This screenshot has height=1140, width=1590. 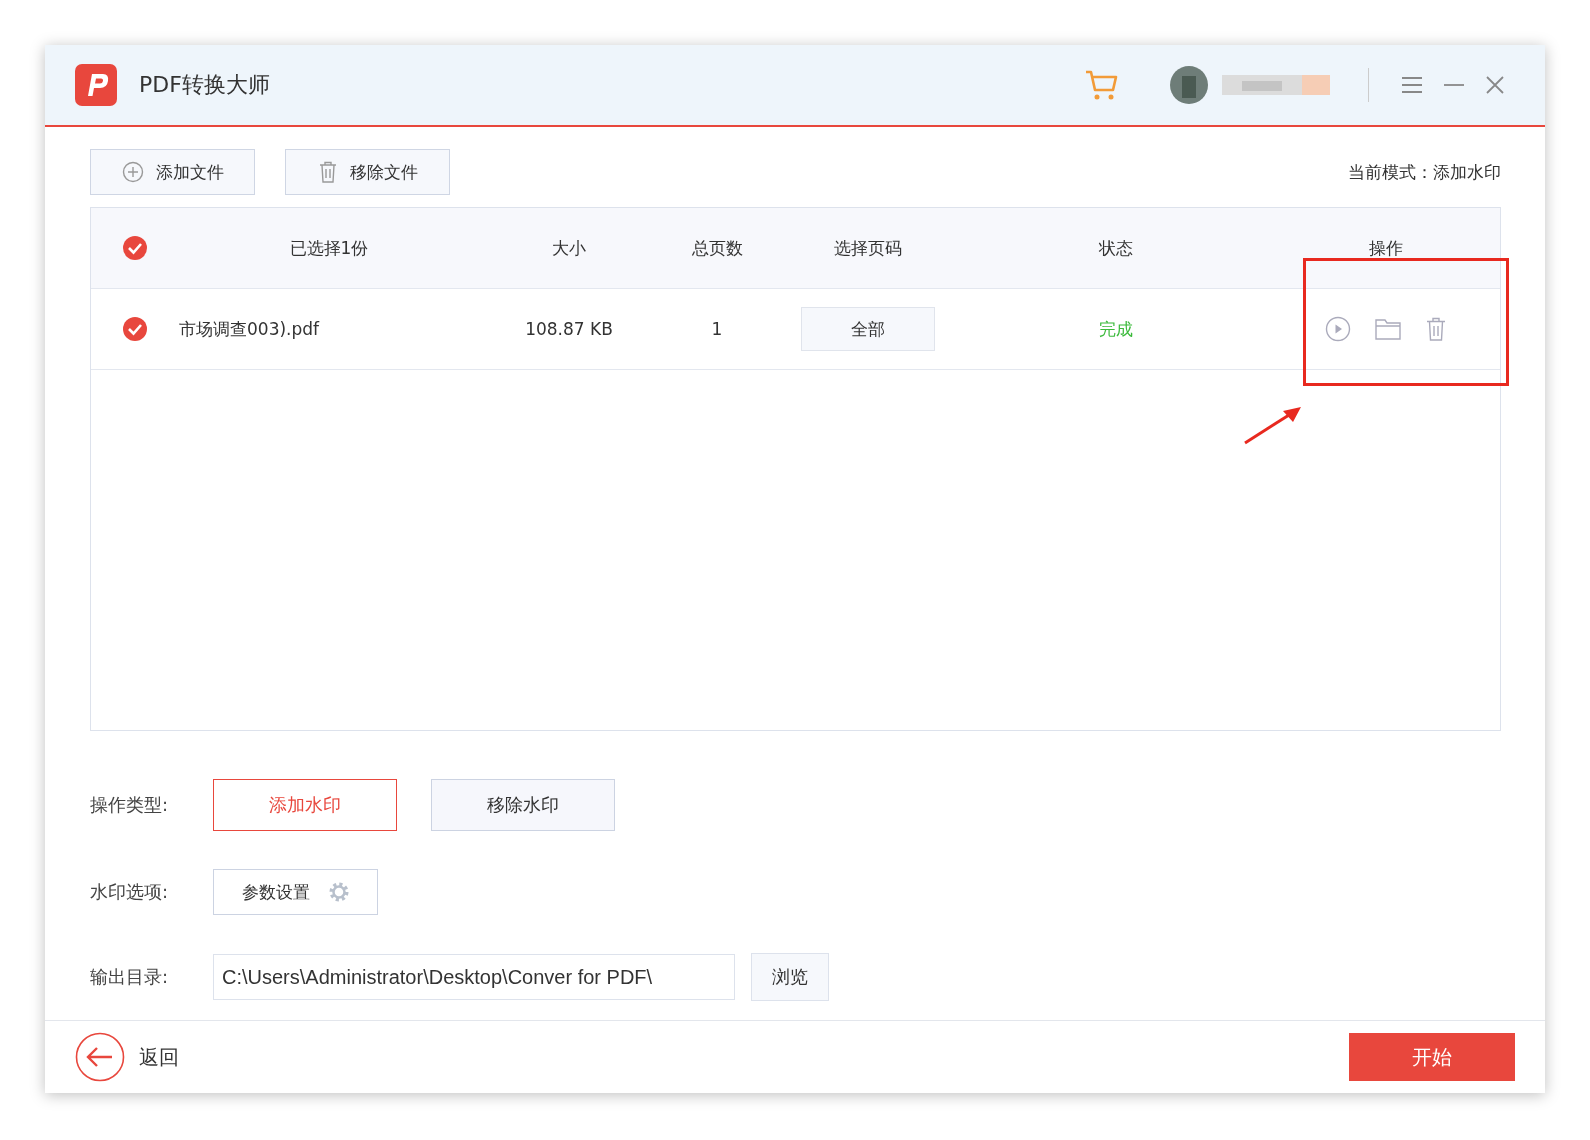 I want to click on remove-file-button: 移除文件, so click(x=367, y=172).